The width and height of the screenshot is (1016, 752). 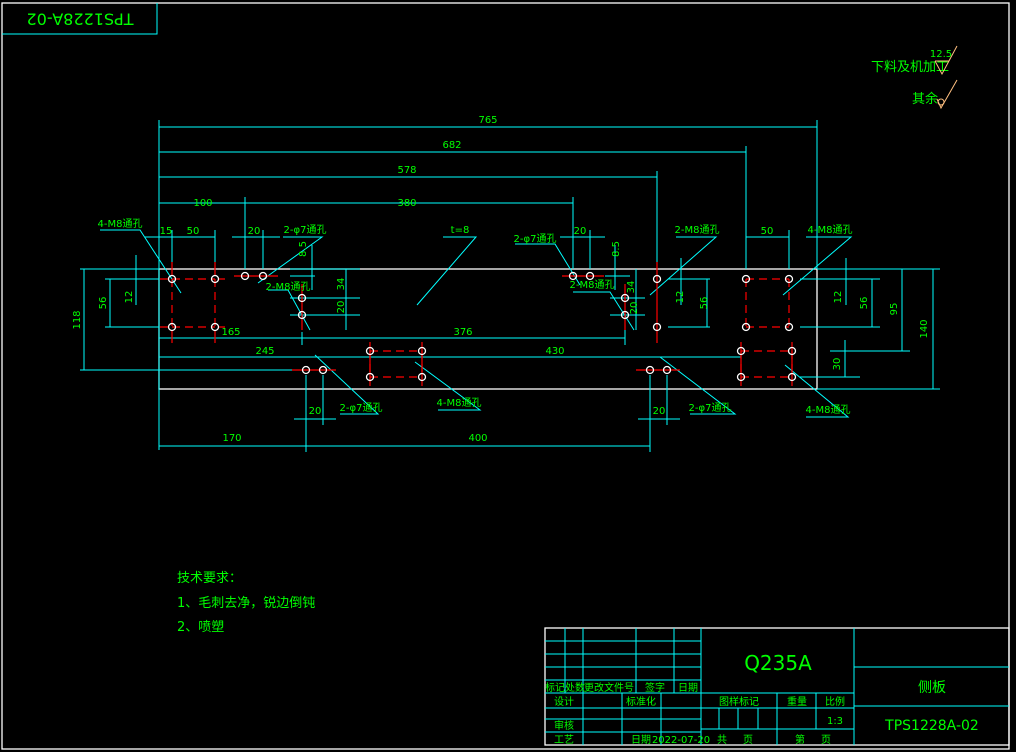 What do you see at coordinates (230, 332) in the screenshot?
I see `dim-165: 165` at bounding box center [230, 332].